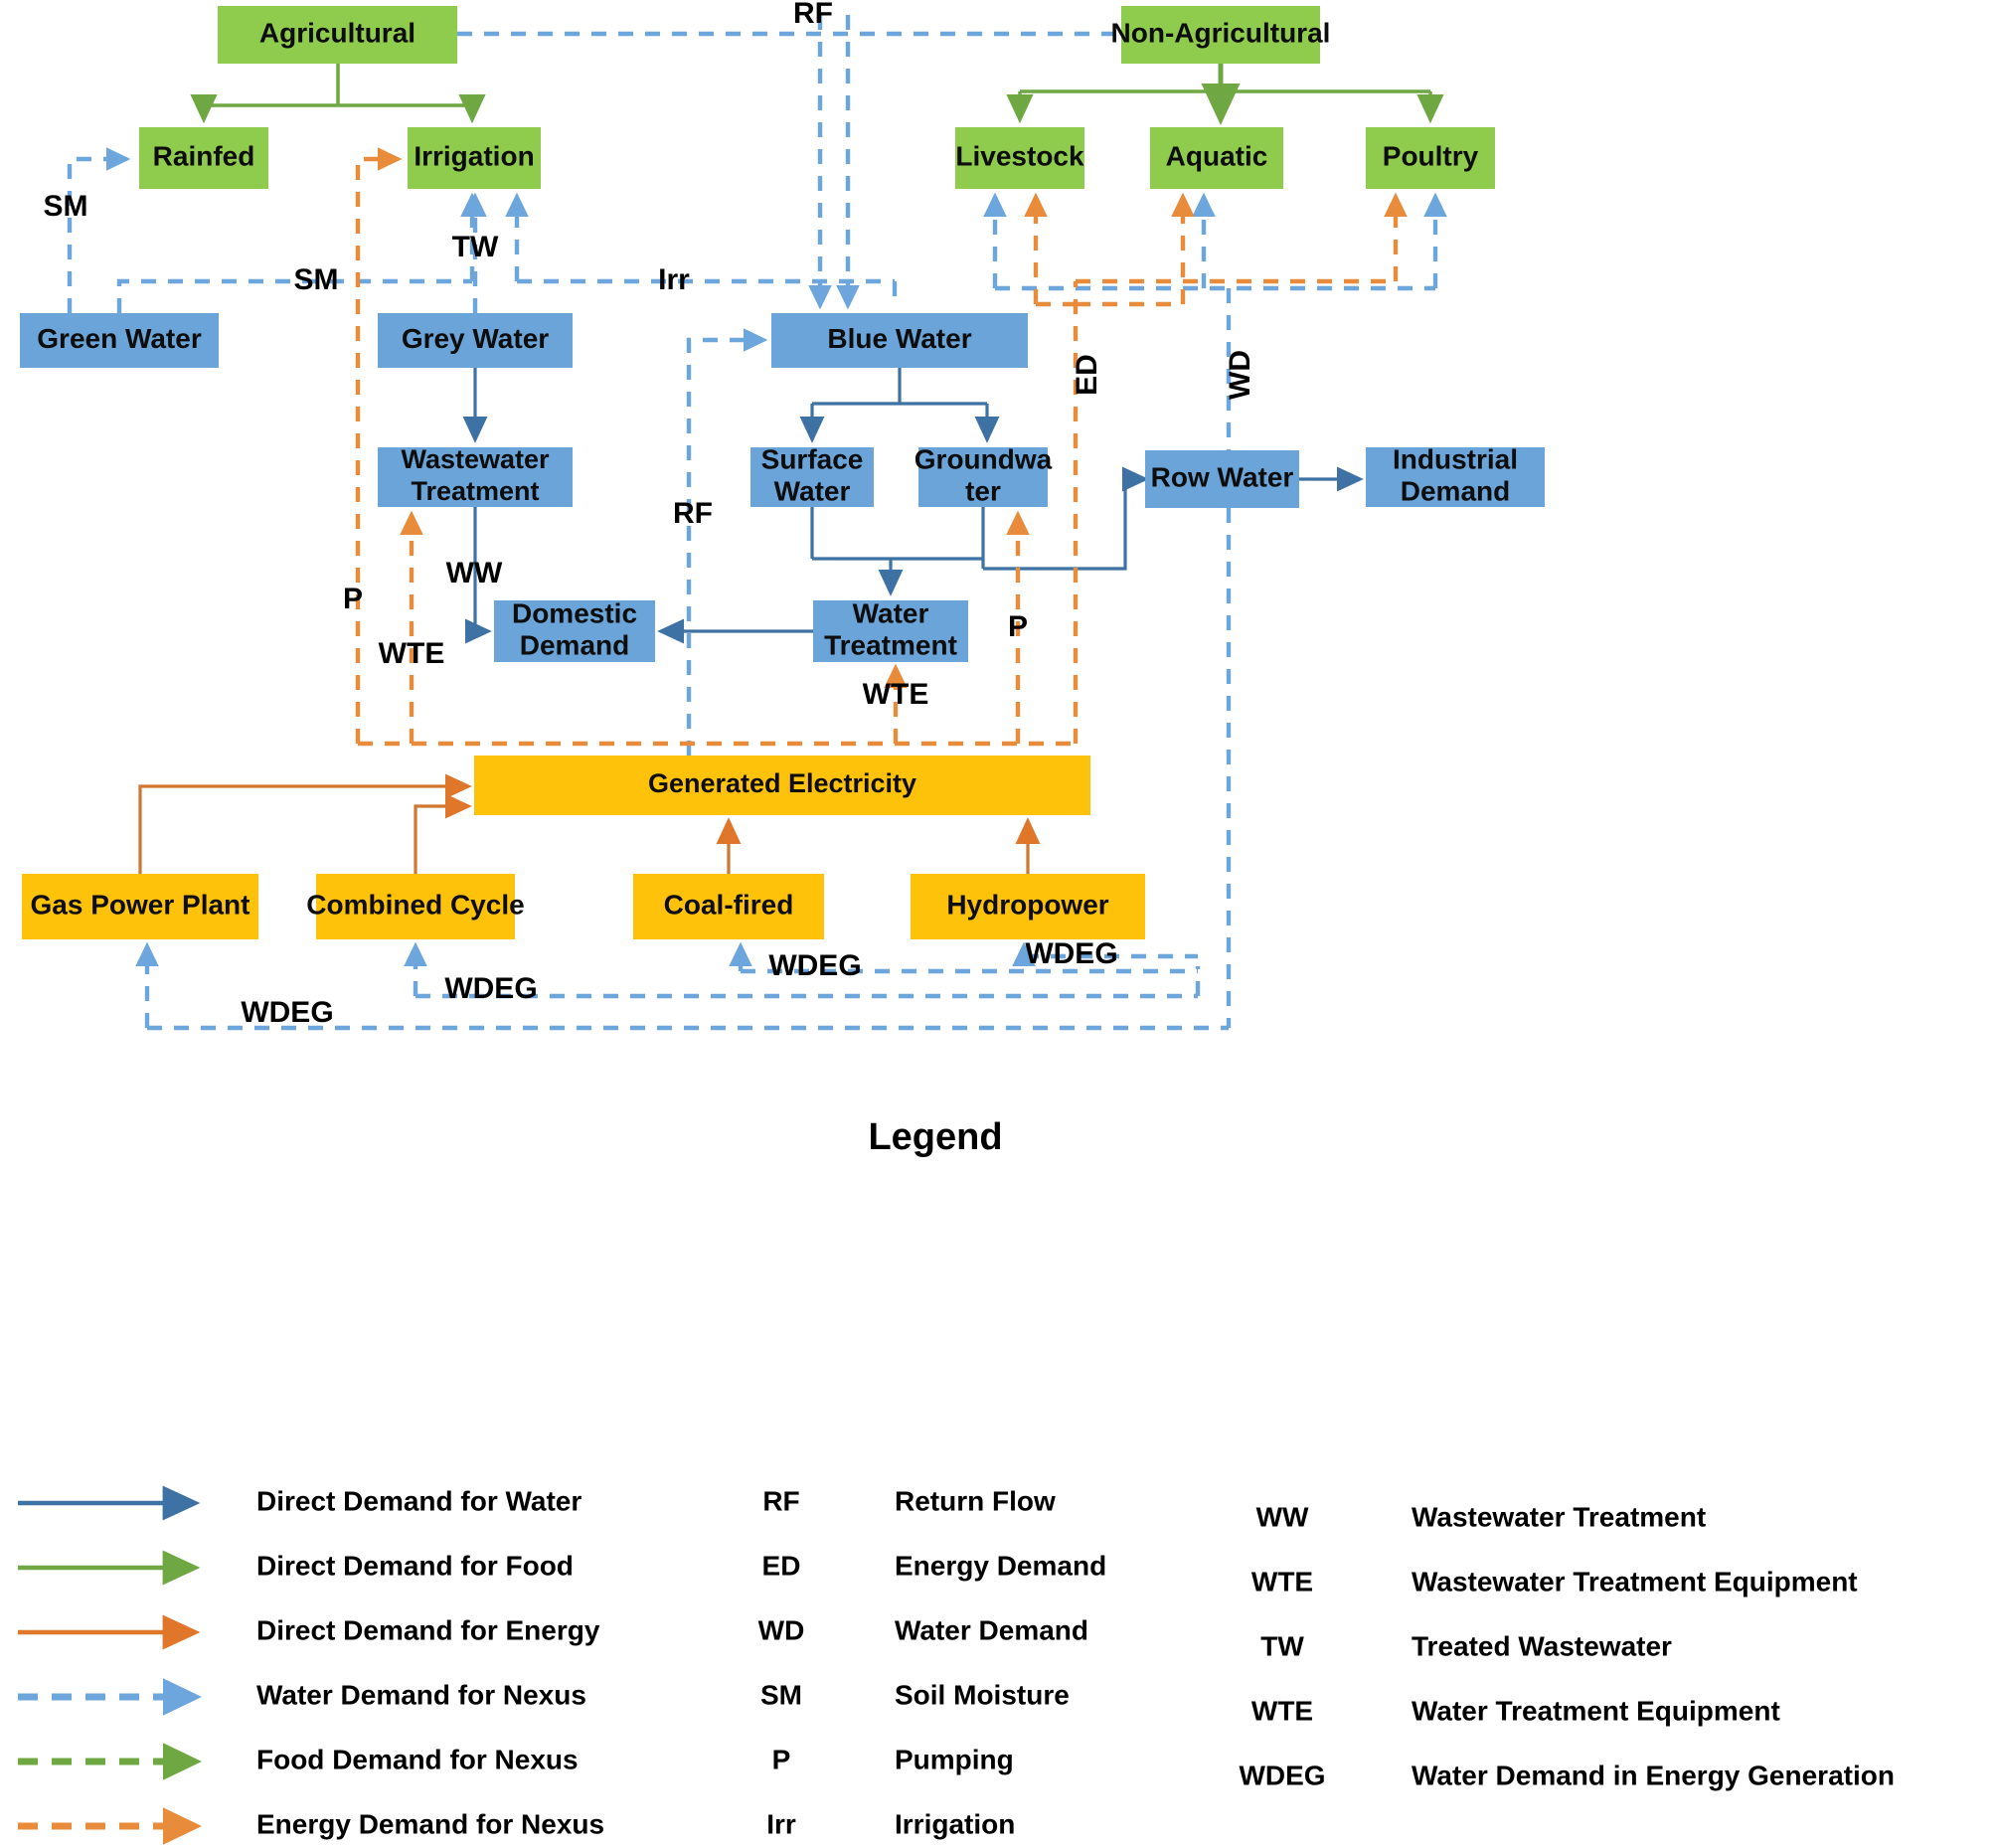  What do you see at coordinates (316, 279) in the screenshot?
I see `edge-label-sm-mid: SM` at bounding box center [316, 279].